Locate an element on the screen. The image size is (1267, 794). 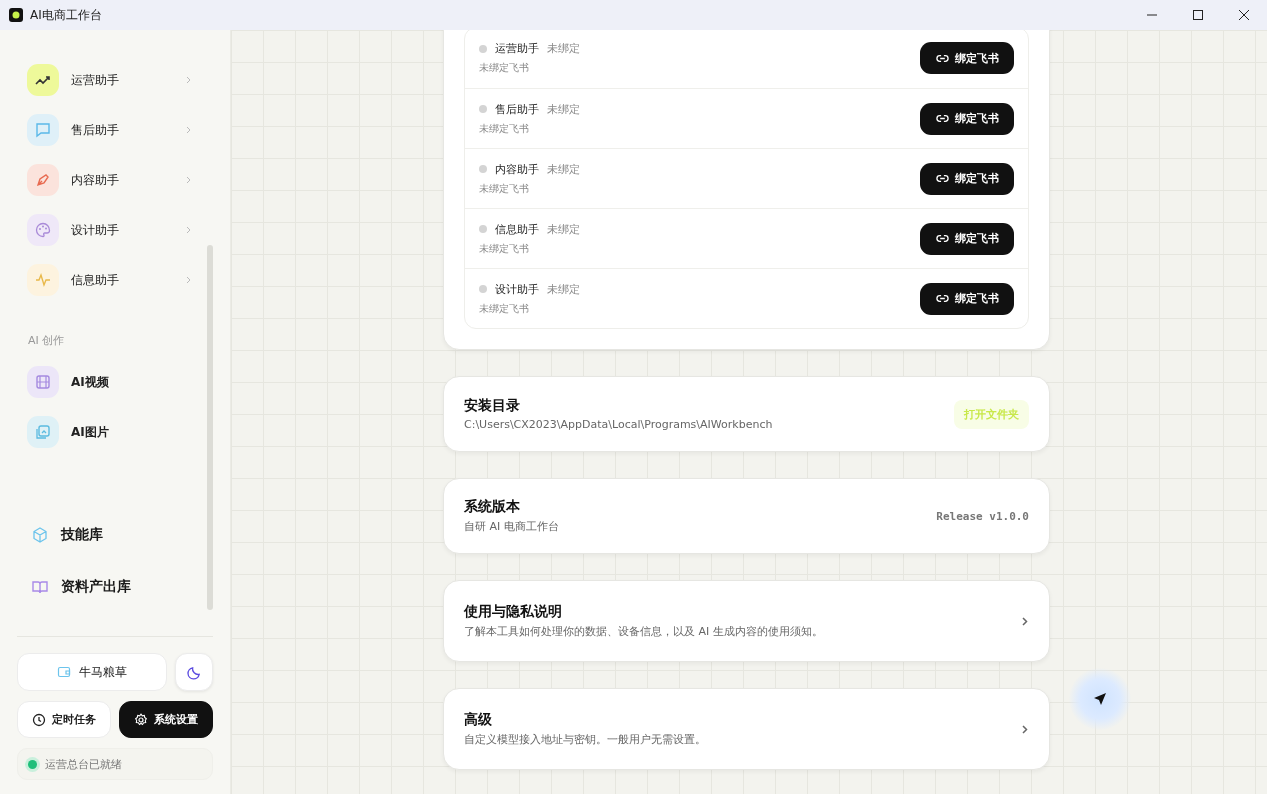
window-title: AI电商工作台 is located at coordinates (66, 15).